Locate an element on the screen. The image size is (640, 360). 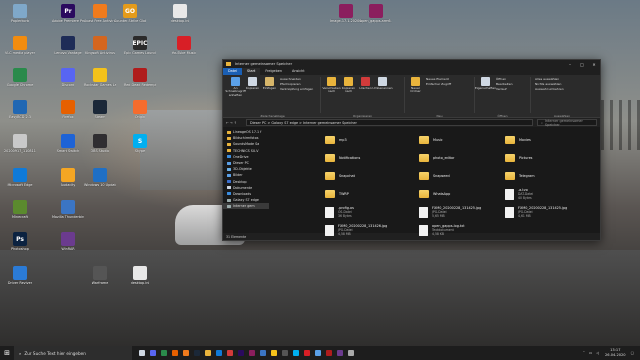
desktop-icon: VLC media player is located at coordinates (20, 49).